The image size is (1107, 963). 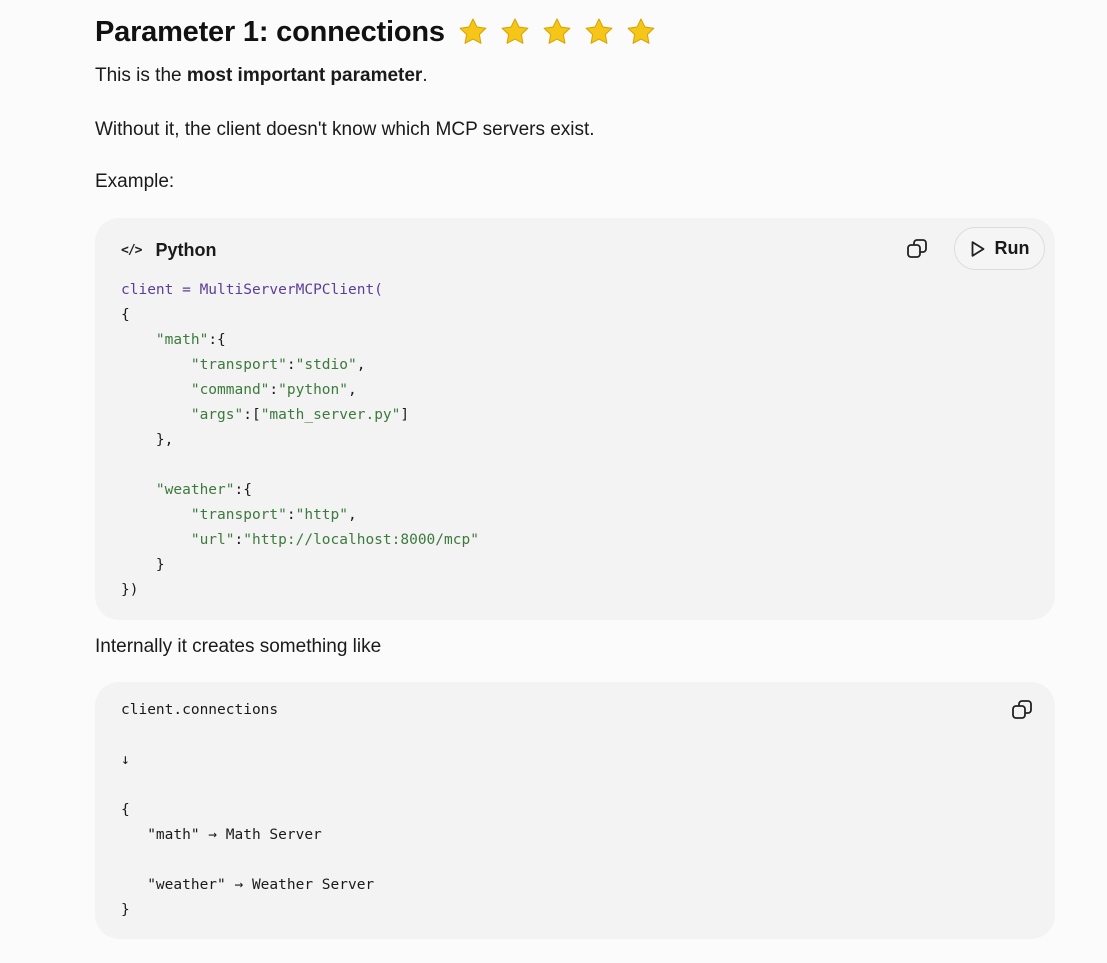 I want to click on code-token: :[, so click(x=252, y=415).